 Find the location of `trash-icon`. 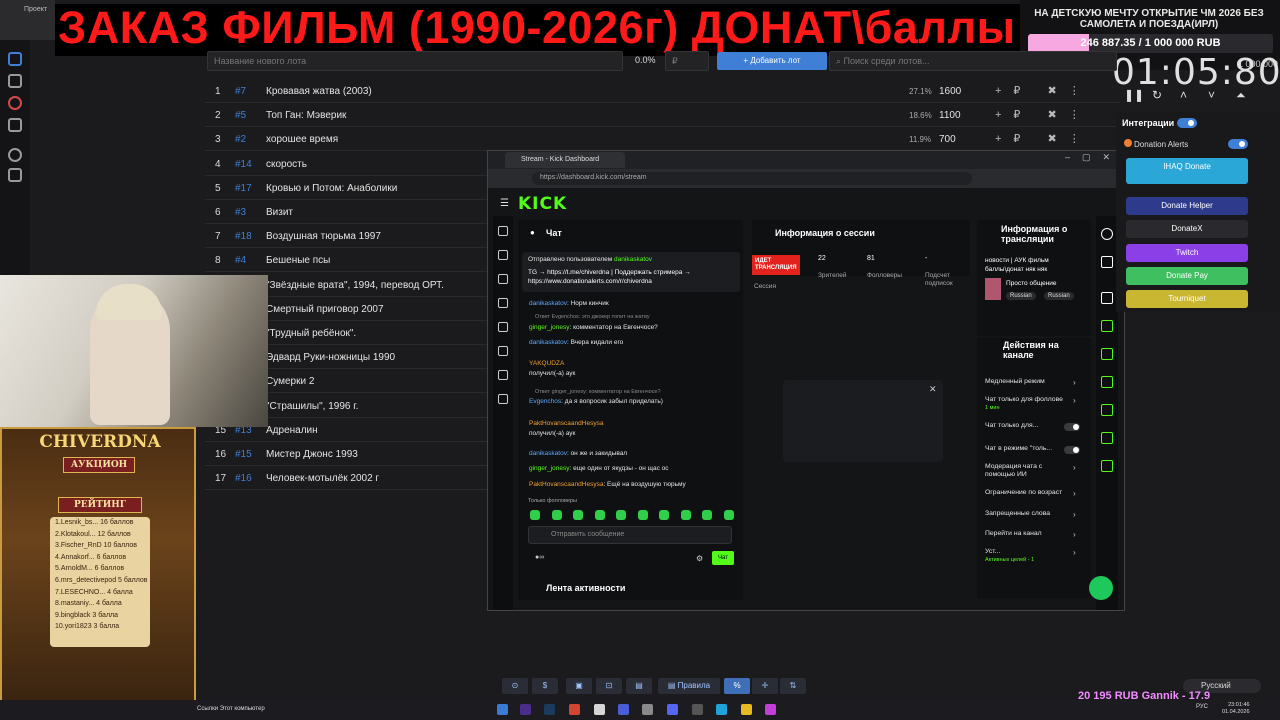

trash-icon is located at coordinates (1107, 354).